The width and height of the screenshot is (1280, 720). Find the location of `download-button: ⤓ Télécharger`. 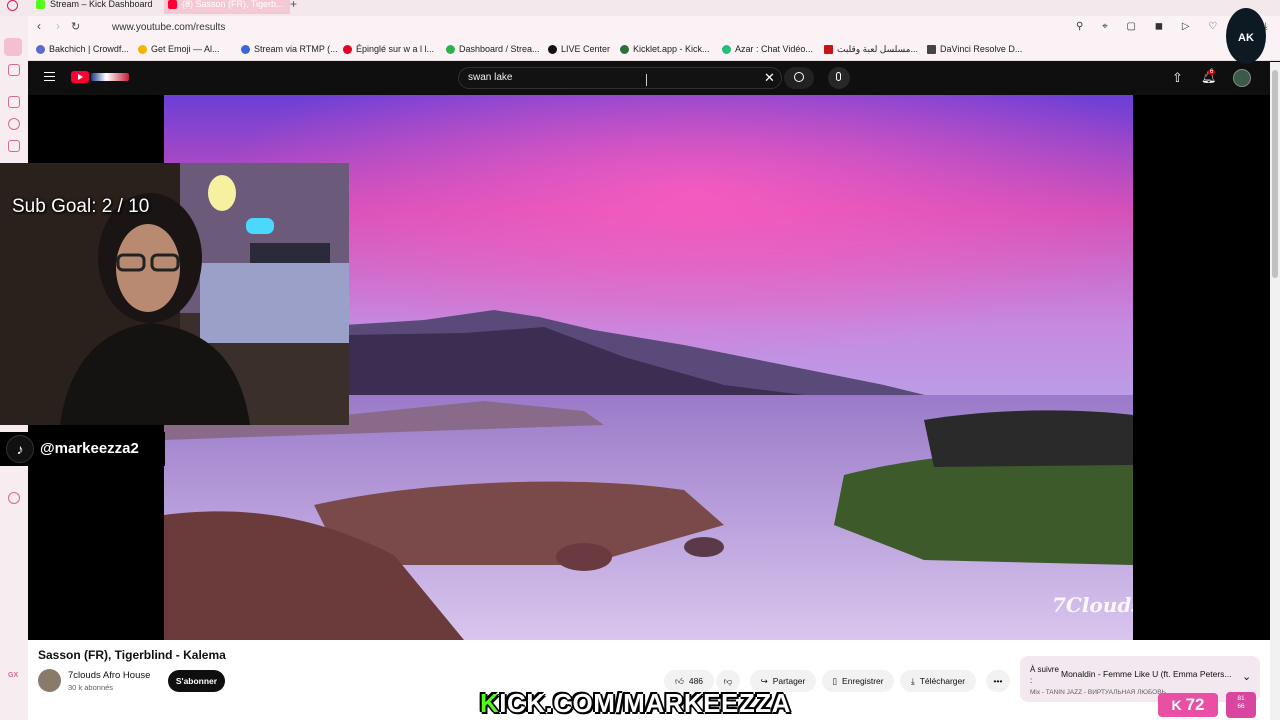

download-button: ⤓ Télécharger is located at coordinates (938, 681).